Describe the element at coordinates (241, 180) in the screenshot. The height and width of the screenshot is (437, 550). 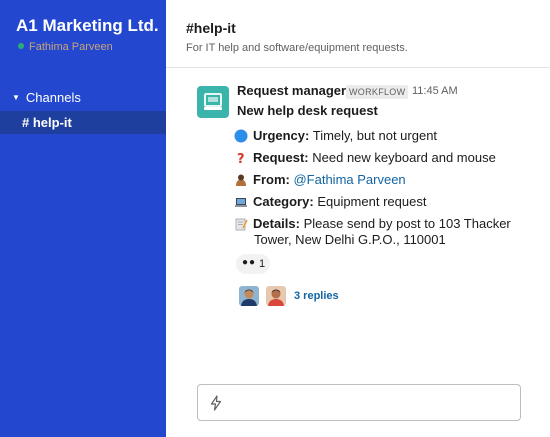
I see `person-icon` at that location.